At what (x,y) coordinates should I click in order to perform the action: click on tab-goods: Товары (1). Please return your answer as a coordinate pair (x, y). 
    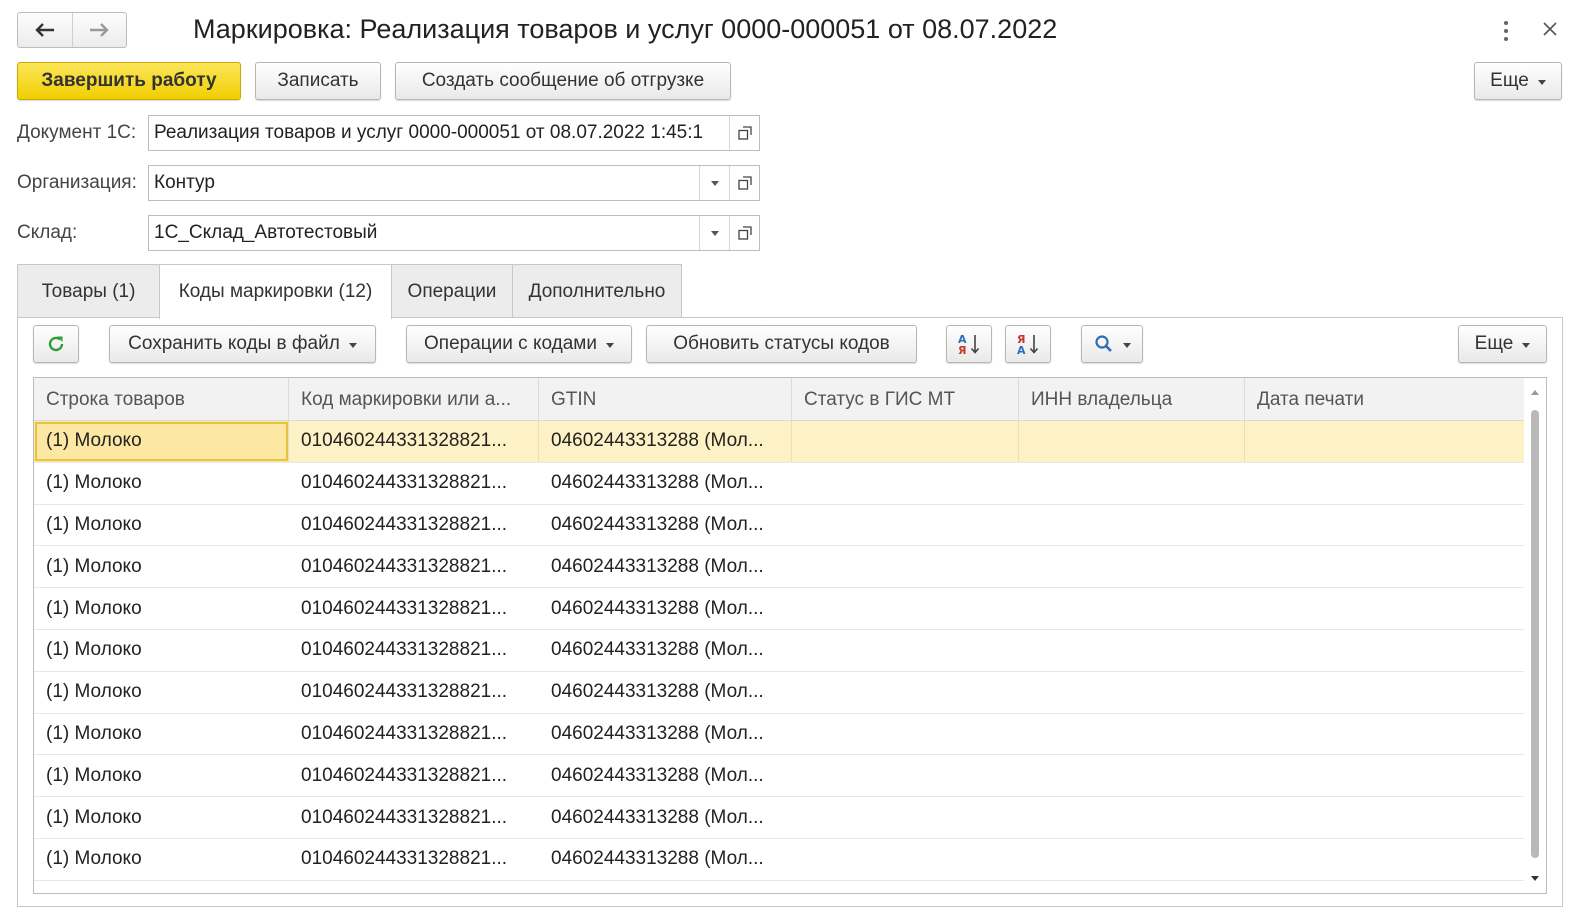
    Looking at the image, I should click on (88, 291).